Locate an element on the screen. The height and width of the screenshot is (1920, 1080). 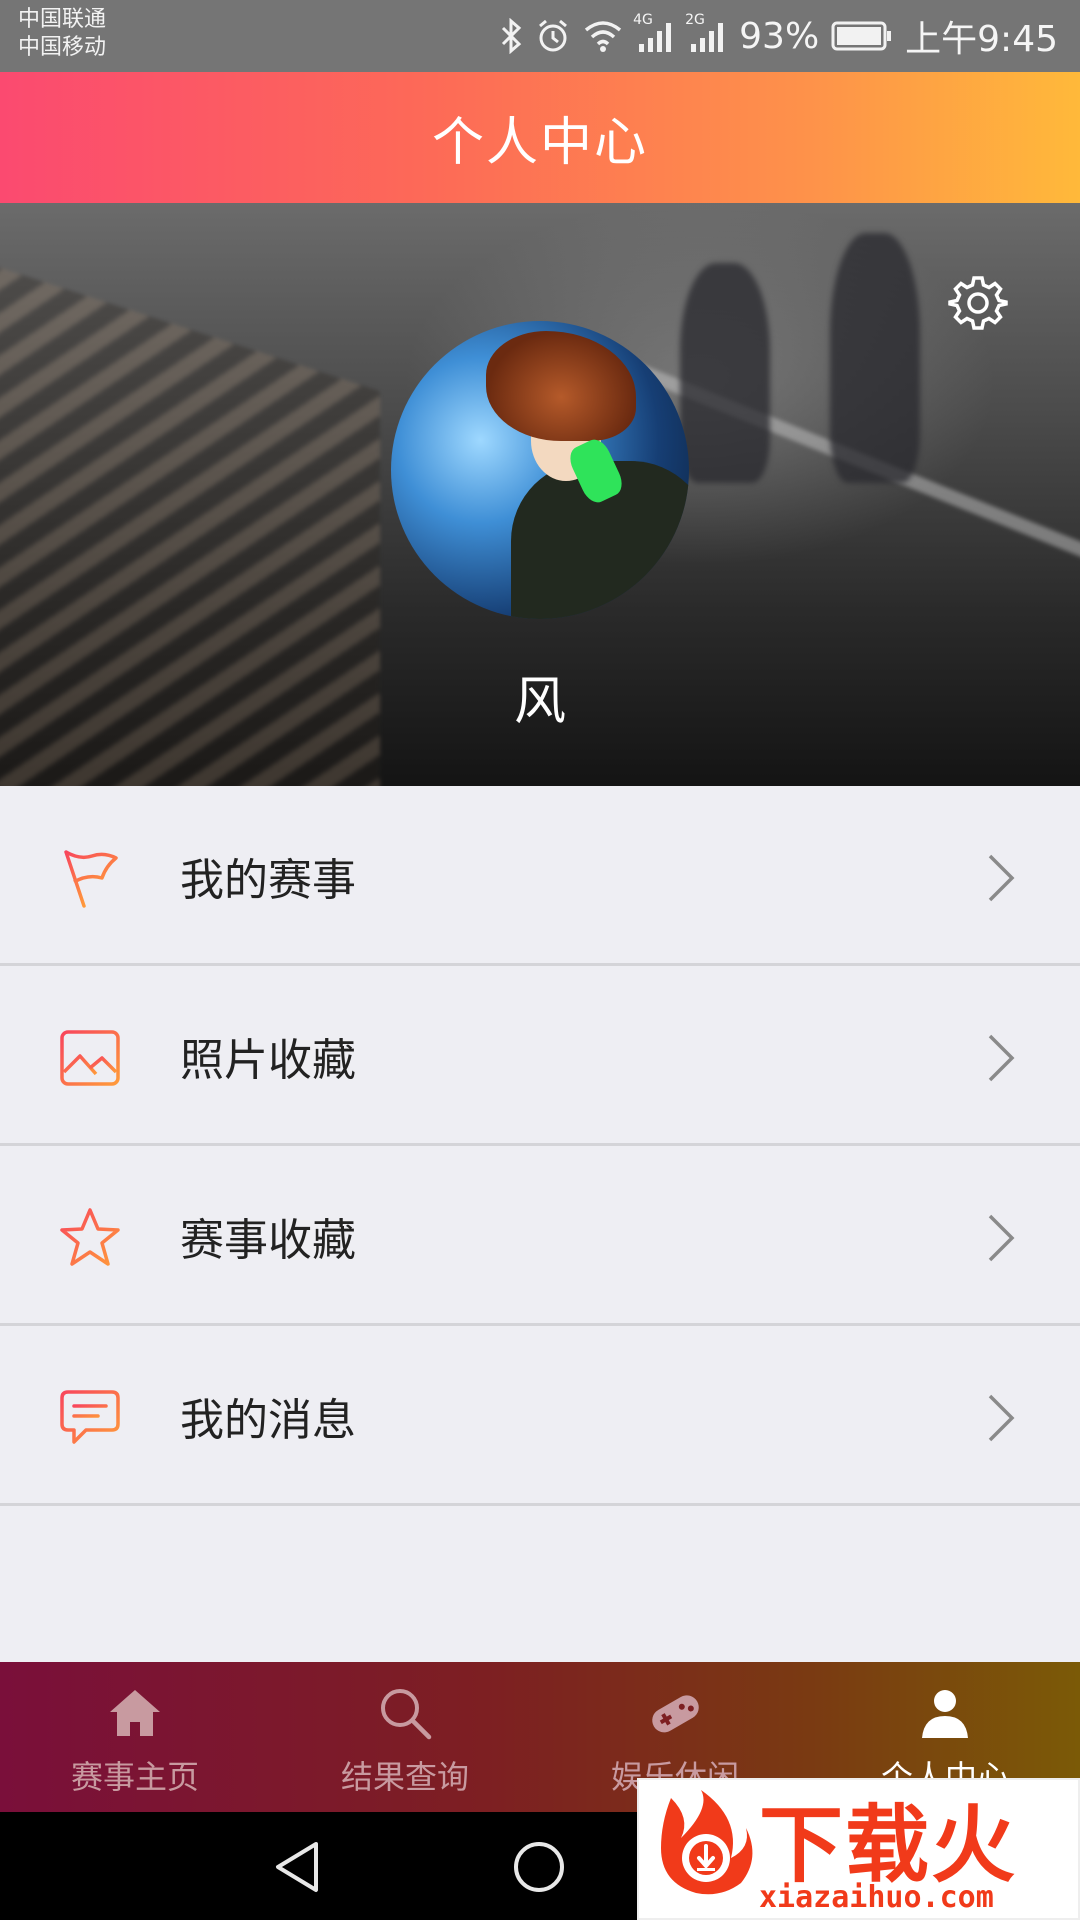
app-header: 个人中心 is located at coordinates (540, 137).